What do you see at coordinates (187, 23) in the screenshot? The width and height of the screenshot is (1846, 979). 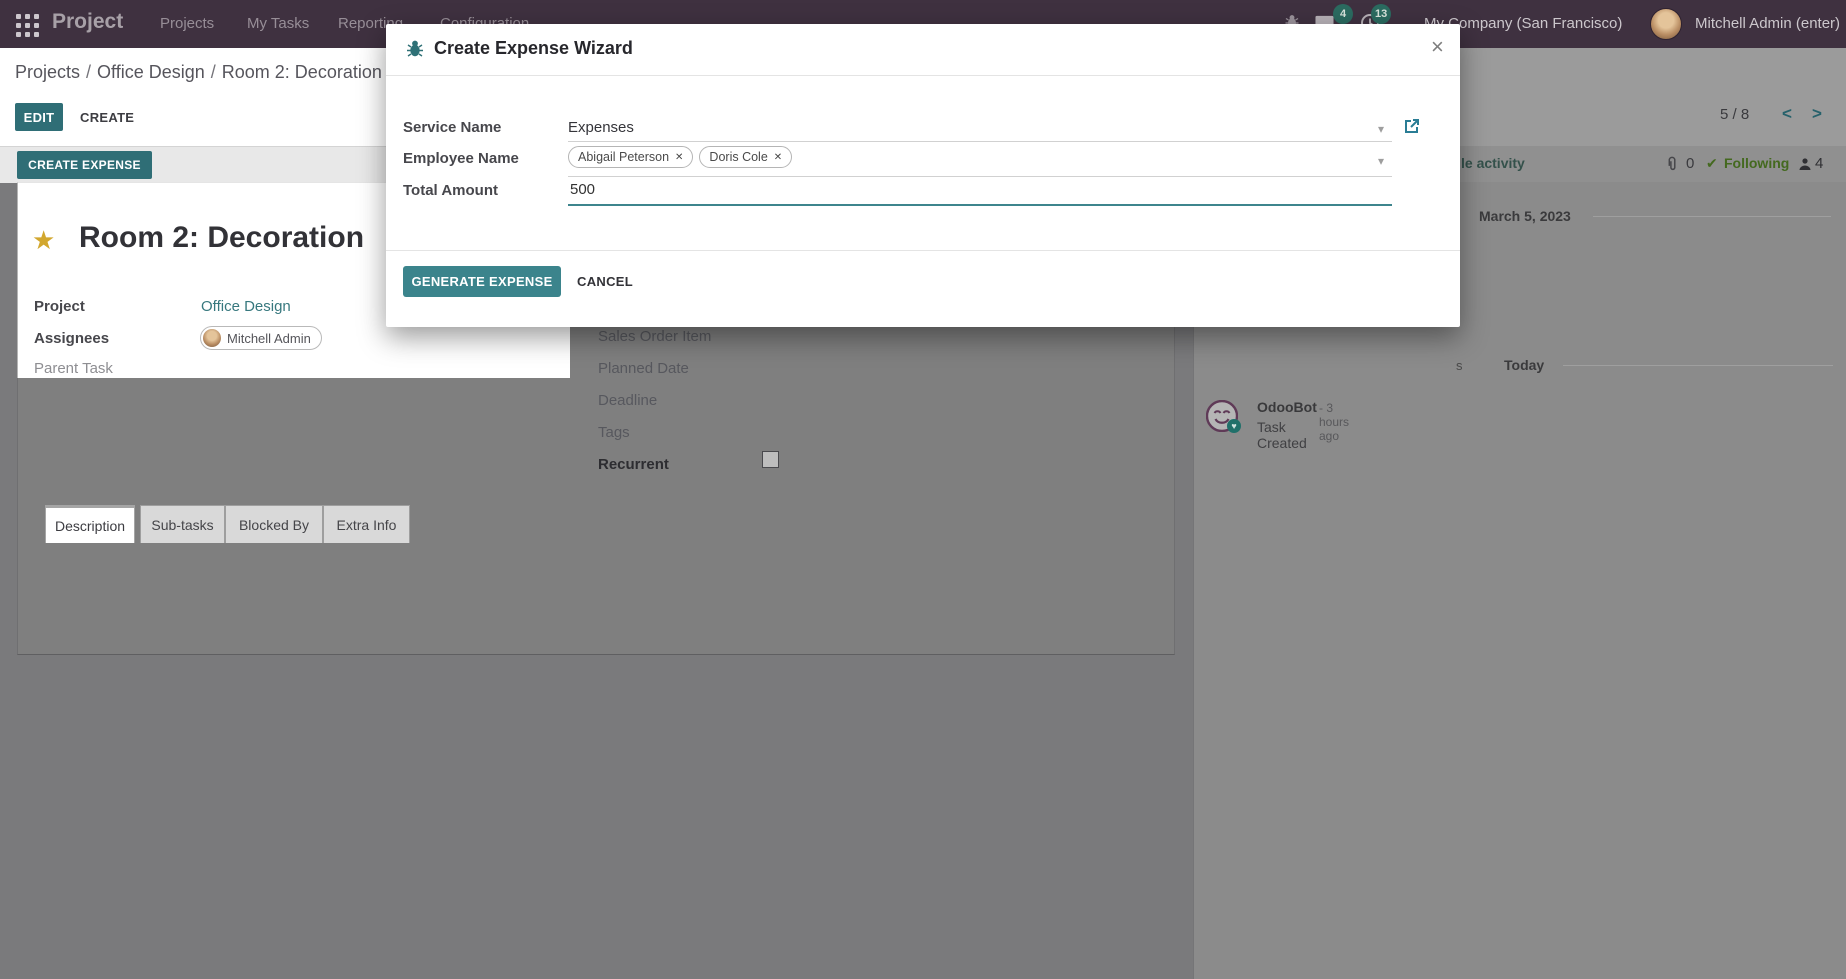 I see `nav-item-projects: Projects` at bounding box center [187, 23].